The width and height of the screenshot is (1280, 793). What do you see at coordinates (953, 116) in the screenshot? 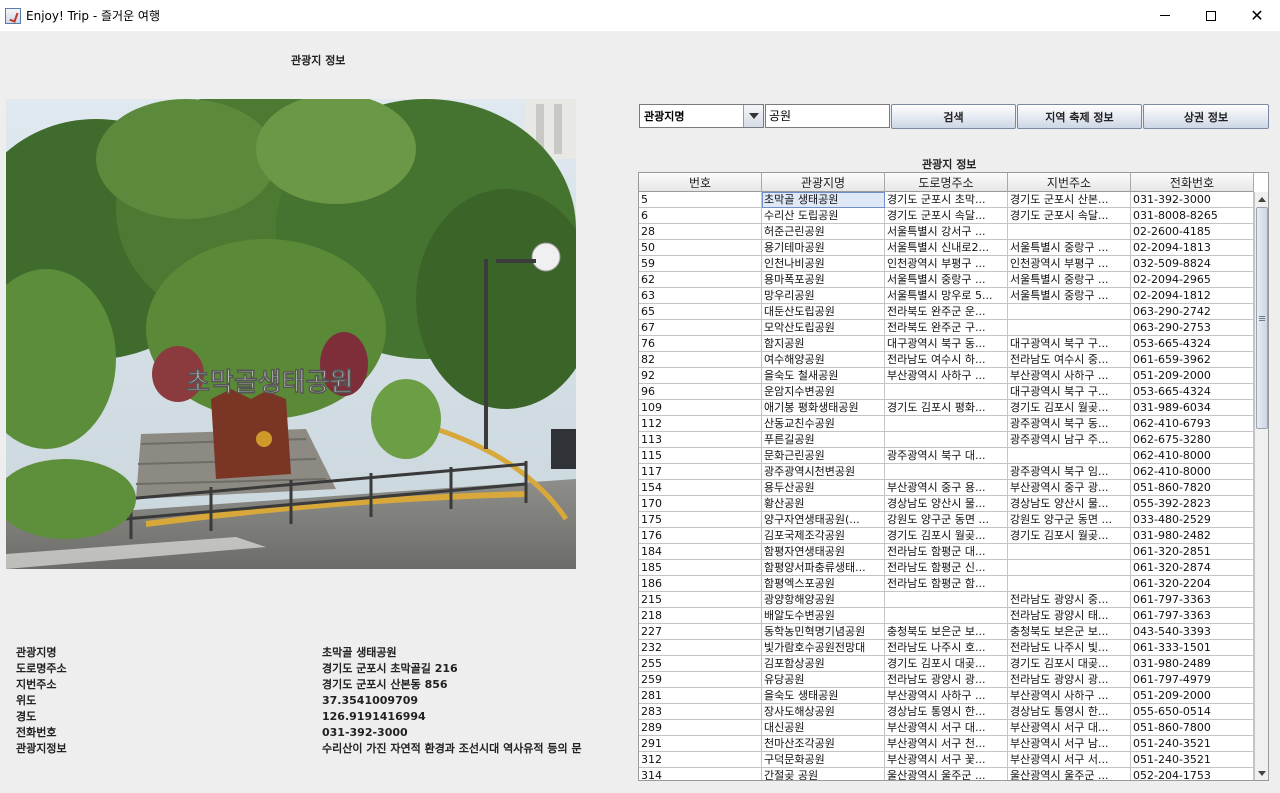
I see `search-button: 검색` at bounding box center [953, 116].